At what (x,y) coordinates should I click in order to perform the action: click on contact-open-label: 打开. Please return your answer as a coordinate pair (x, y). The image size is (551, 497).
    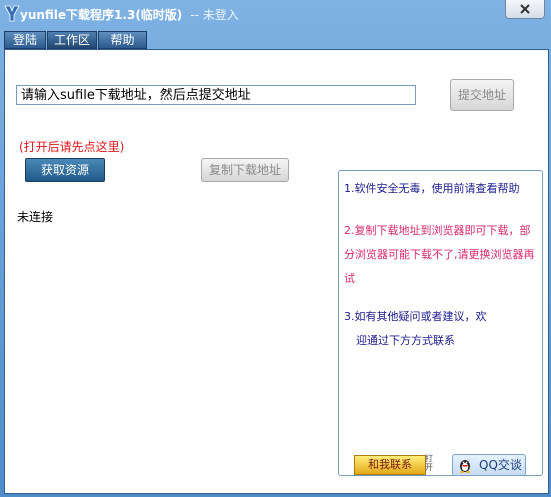
    Looking at the image, I should click on (429, 463).